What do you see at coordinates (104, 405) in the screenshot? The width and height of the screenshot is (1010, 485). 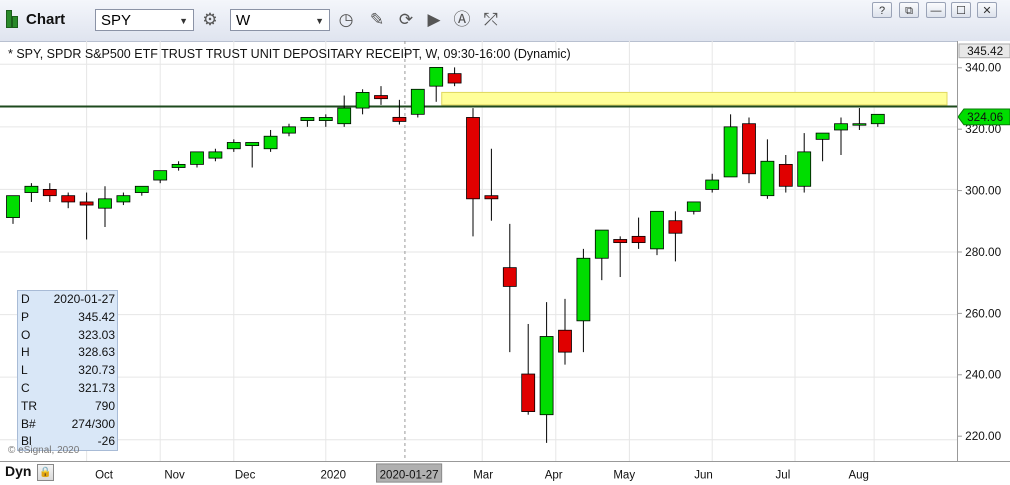 I see `data-window-value: 790` at bounding box center [104, 405].